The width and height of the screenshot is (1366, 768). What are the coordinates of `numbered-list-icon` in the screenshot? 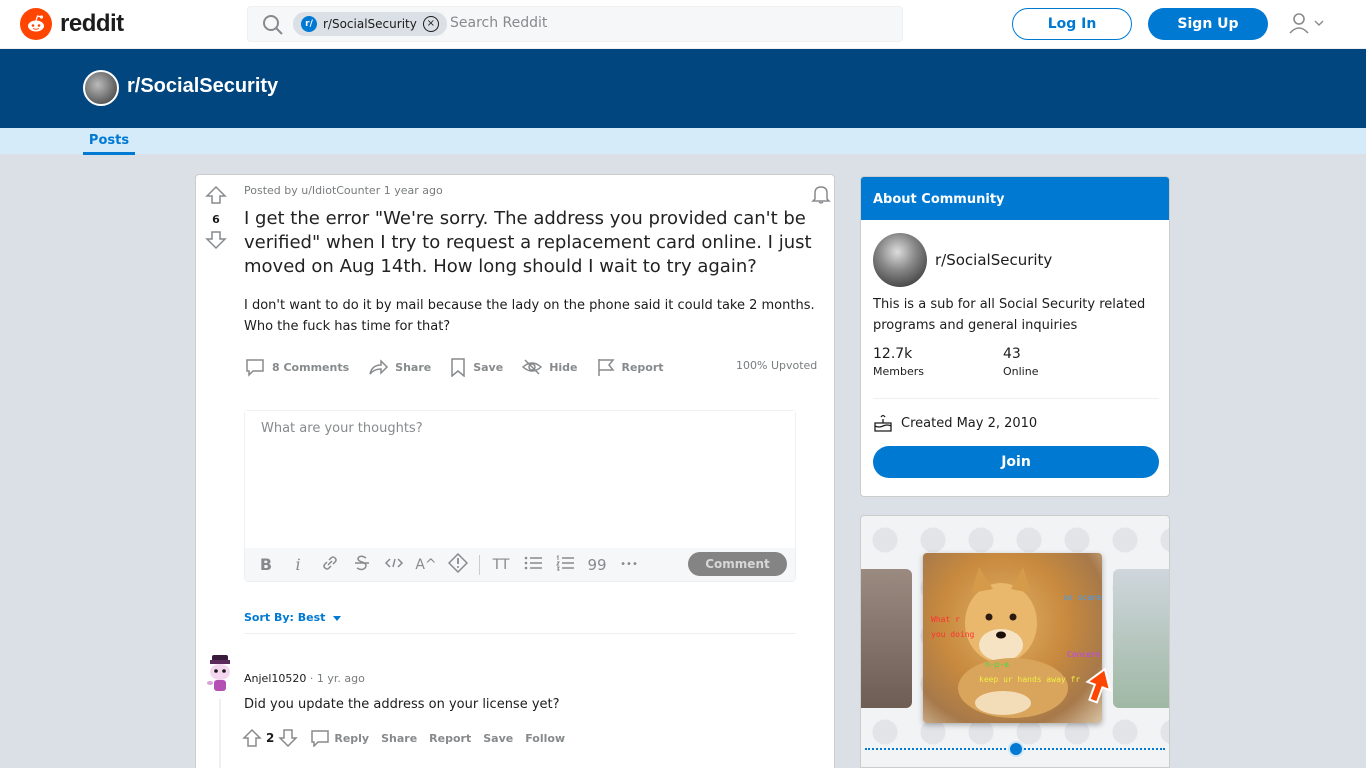 It's located at (565, 565).